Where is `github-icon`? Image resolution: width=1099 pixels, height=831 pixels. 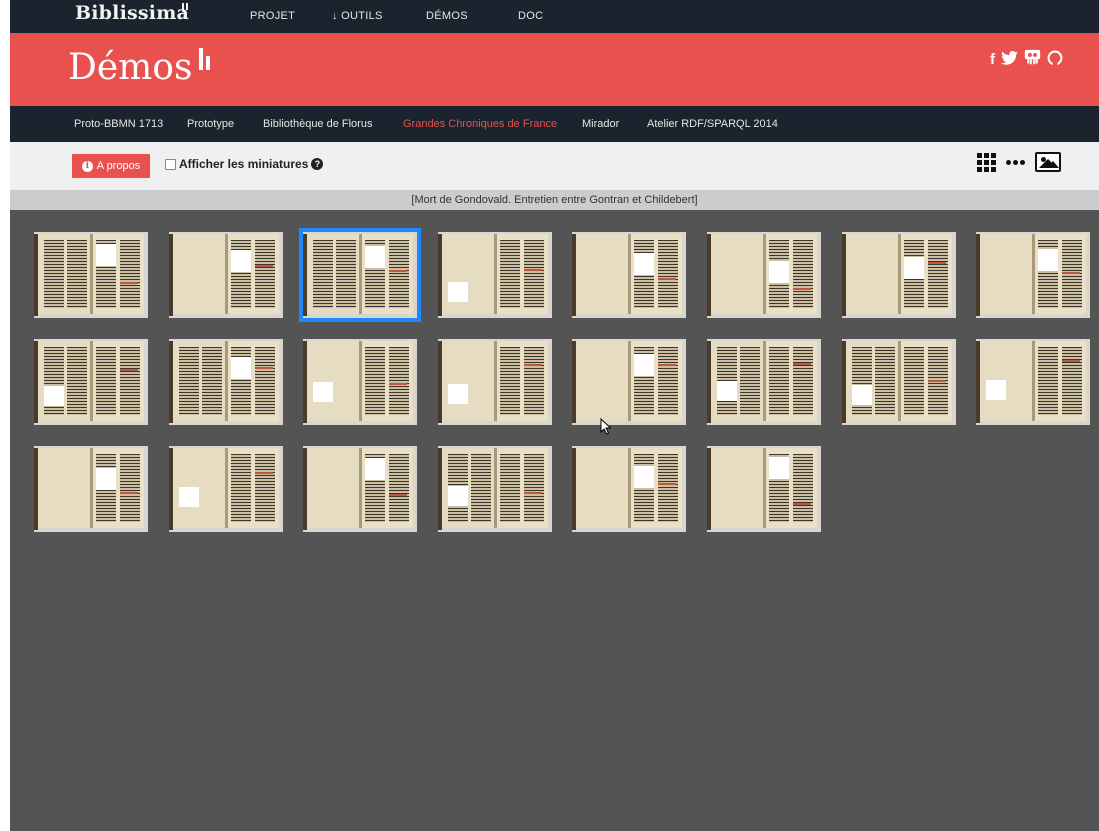 github-icon is located at coordinates (1055, 60).